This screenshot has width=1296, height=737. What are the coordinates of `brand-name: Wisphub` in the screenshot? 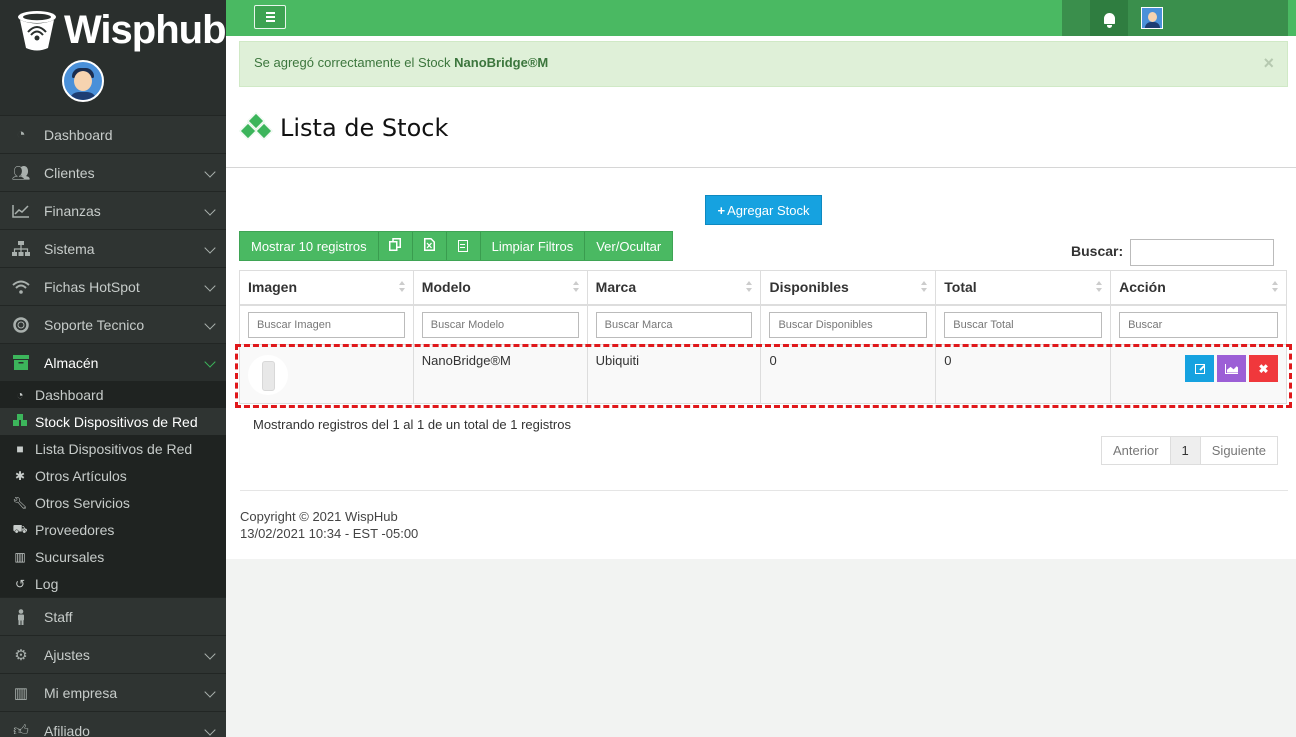 It's located at (145, 29).